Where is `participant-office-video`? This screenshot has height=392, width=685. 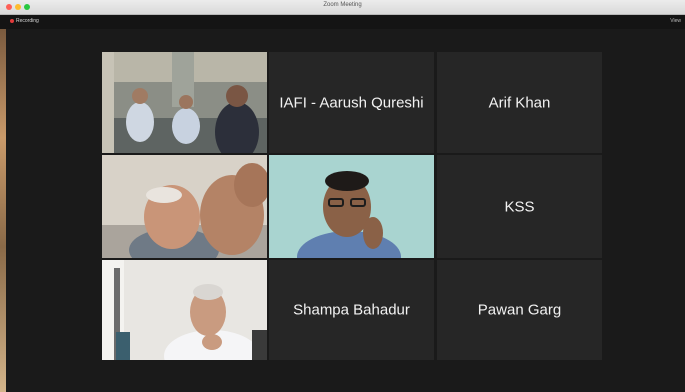 participant-office-video is located at coordinates (184, 310).